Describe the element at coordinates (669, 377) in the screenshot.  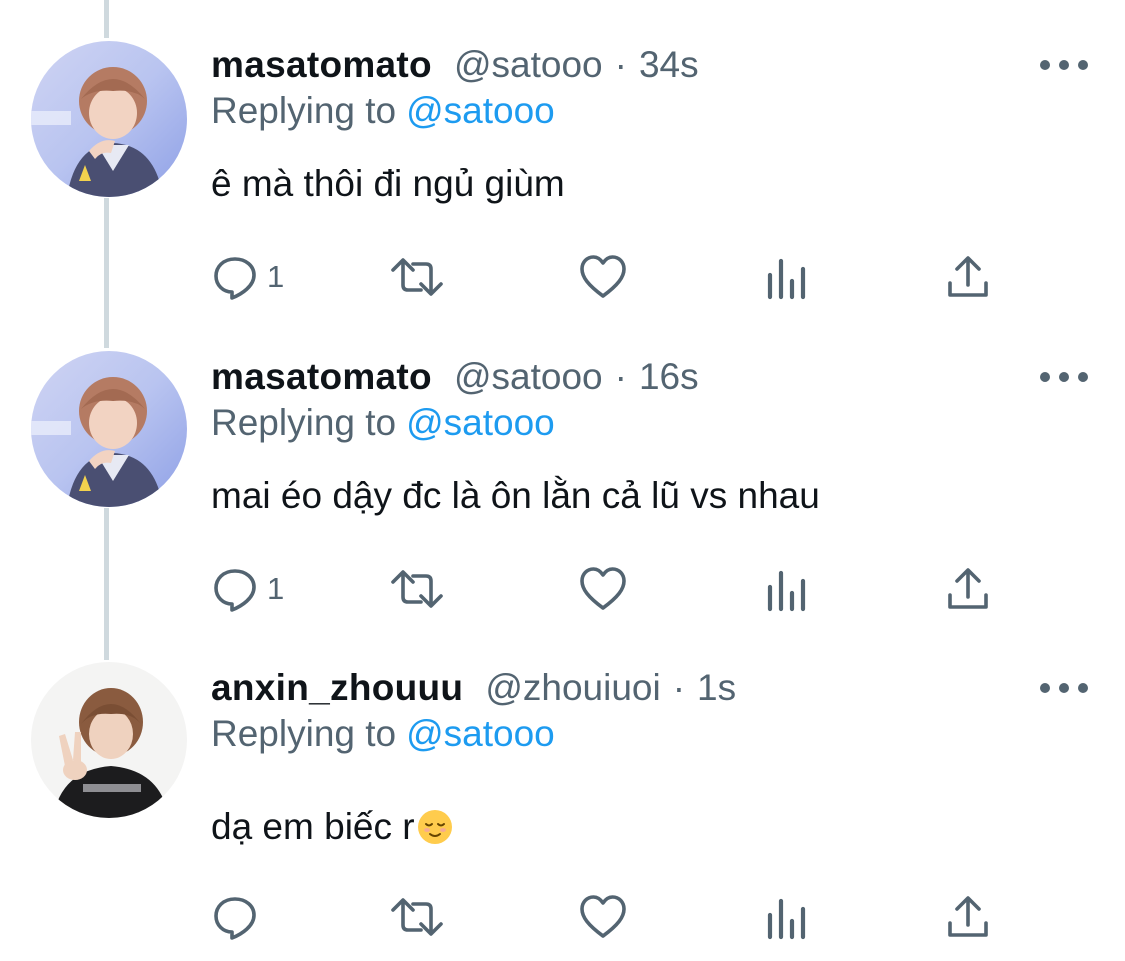
I see `timestamp: 16s` at that location.